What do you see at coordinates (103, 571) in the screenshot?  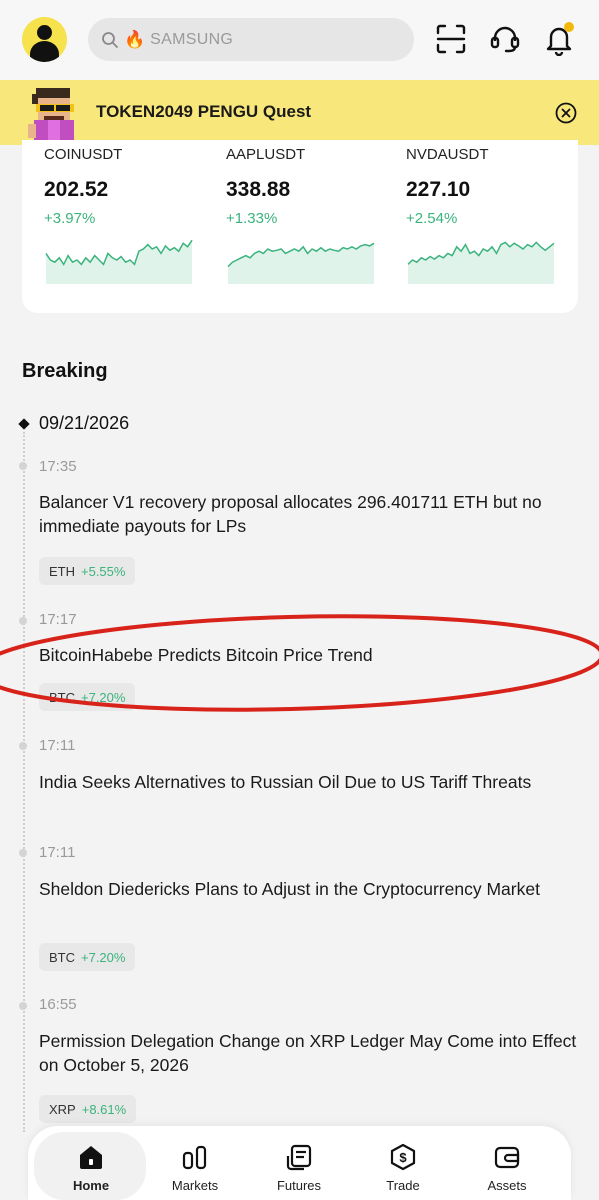 I see `tag-change: +5.55%` at bounding box center [103, 571].